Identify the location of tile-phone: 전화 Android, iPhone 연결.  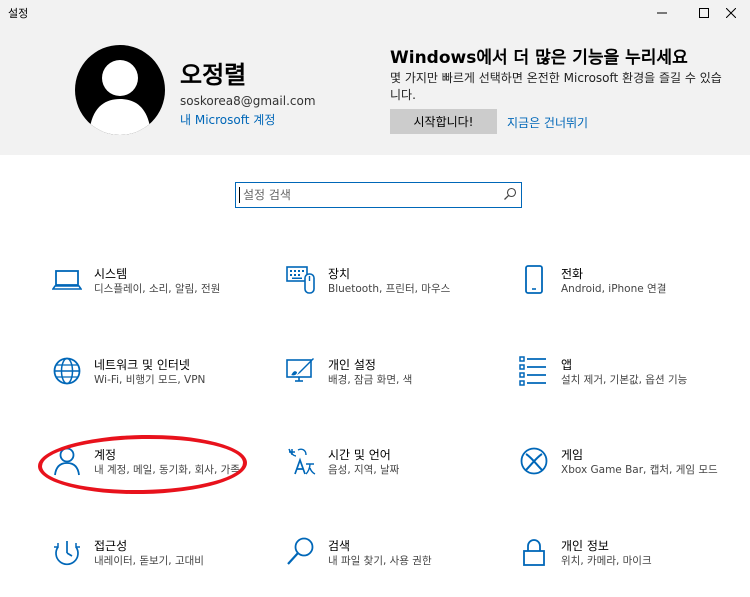
(617, 295).